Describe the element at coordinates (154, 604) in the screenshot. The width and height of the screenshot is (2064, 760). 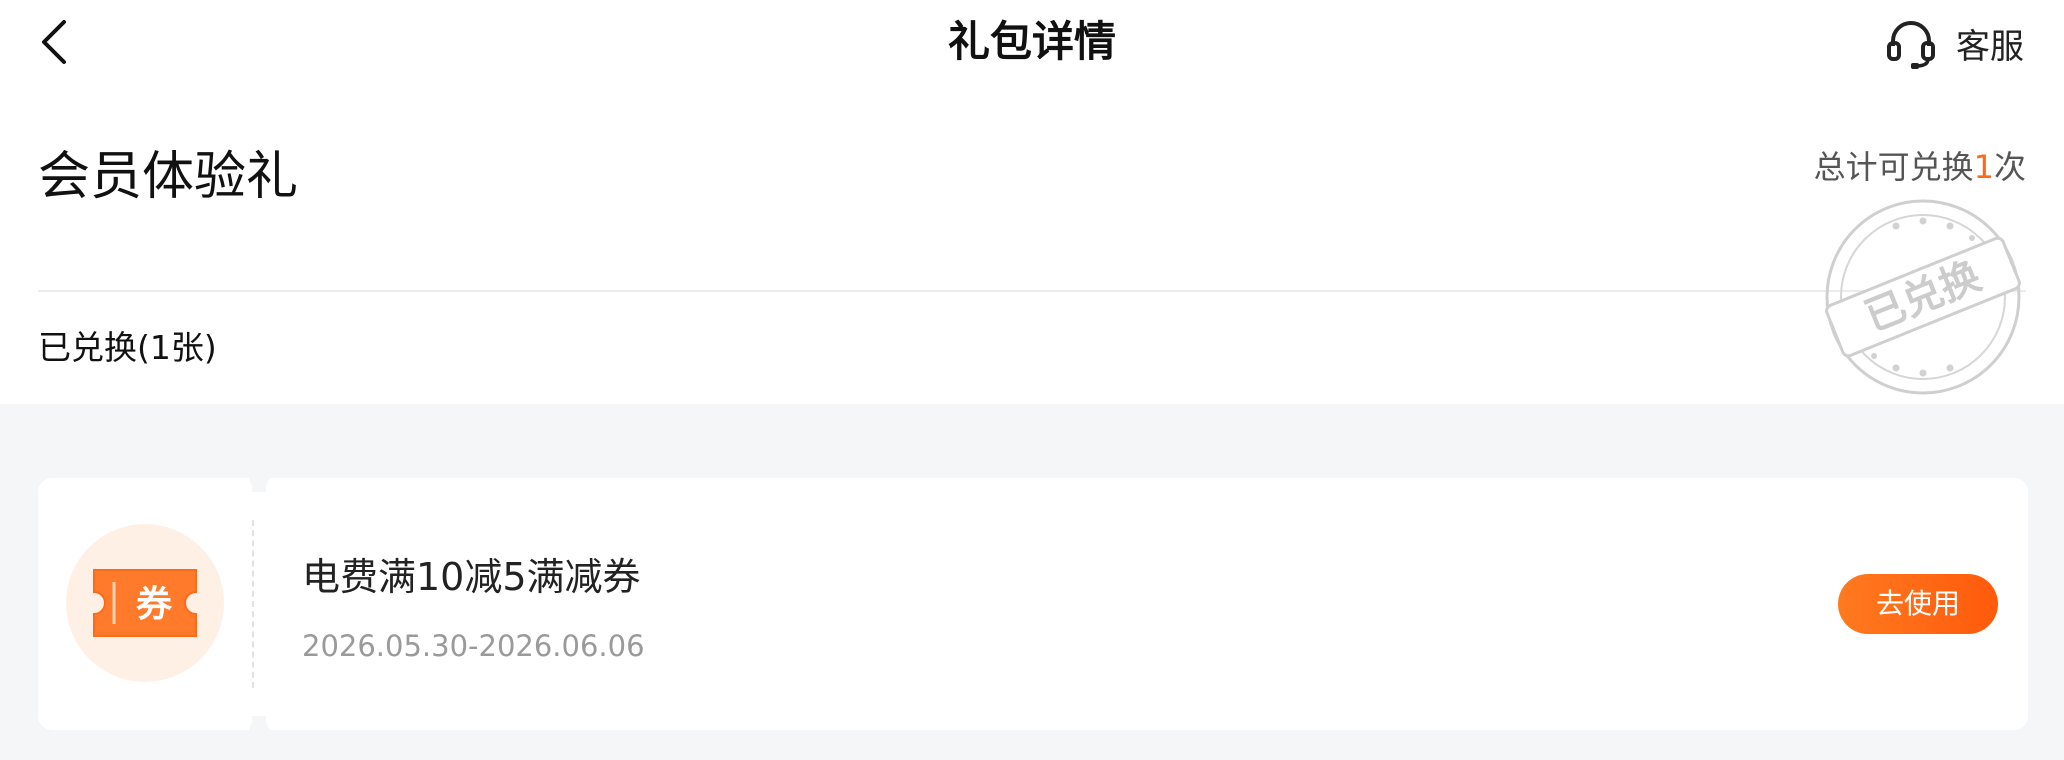
I see `ticket-icon-label: 券` at that location.